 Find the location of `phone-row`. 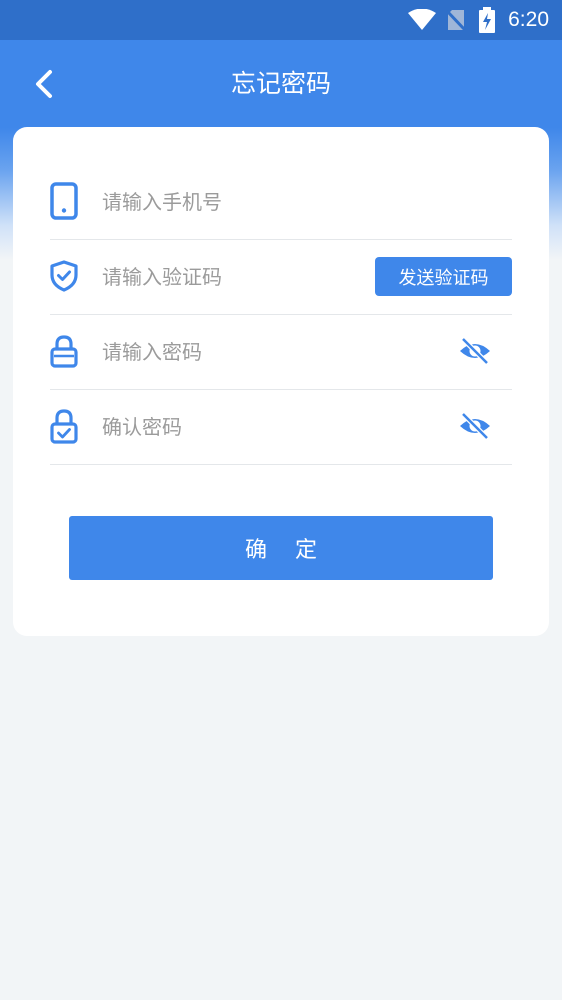

phone-row is located at coordinates (281, 202).